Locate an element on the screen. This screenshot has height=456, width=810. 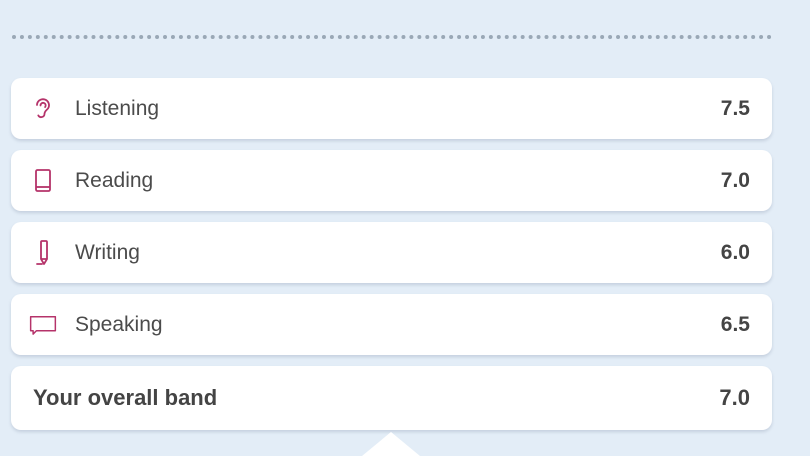
writing-label: Writing is located at coordinates (107, 252).